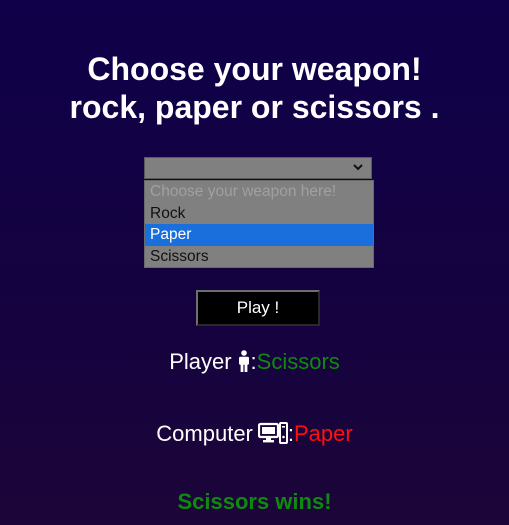  I want to click on chevron-down-icon, so click(358, 167).